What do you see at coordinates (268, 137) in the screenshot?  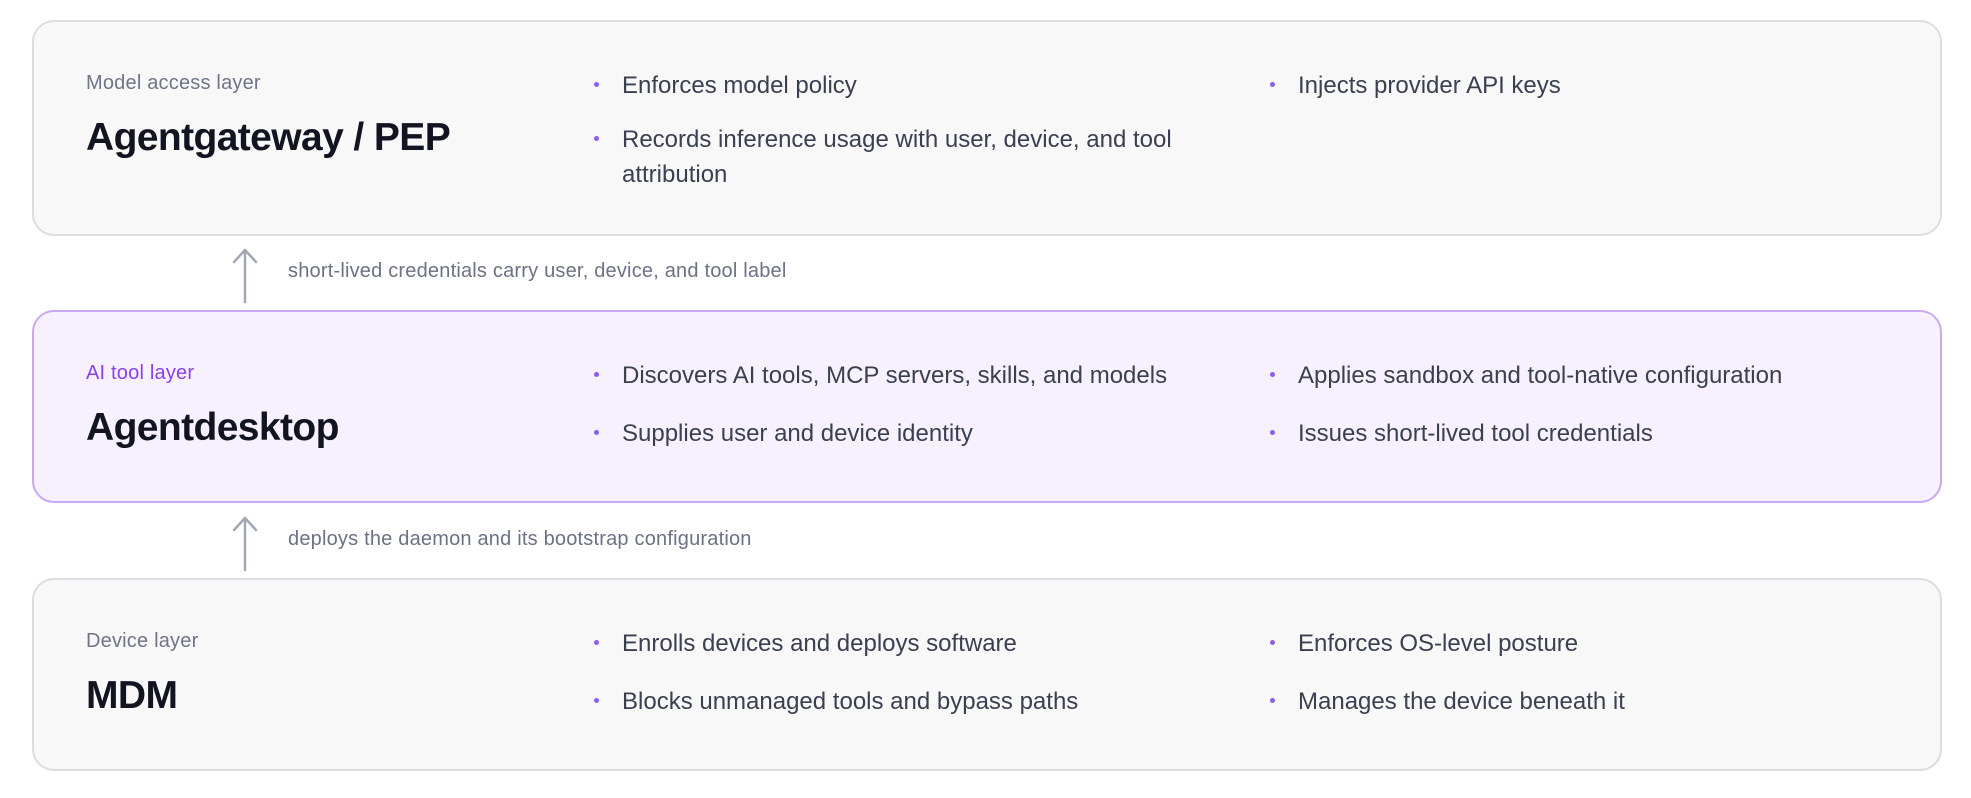 I see `layer-title: Agentgateway / PEP` at bounding box center [268, 137].